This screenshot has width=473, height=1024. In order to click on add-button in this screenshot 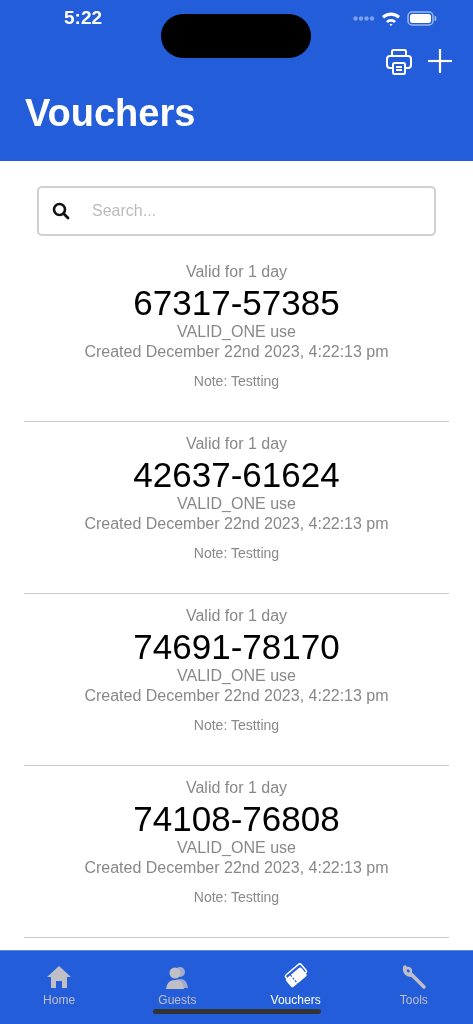, I will do `click(440, 62)`.